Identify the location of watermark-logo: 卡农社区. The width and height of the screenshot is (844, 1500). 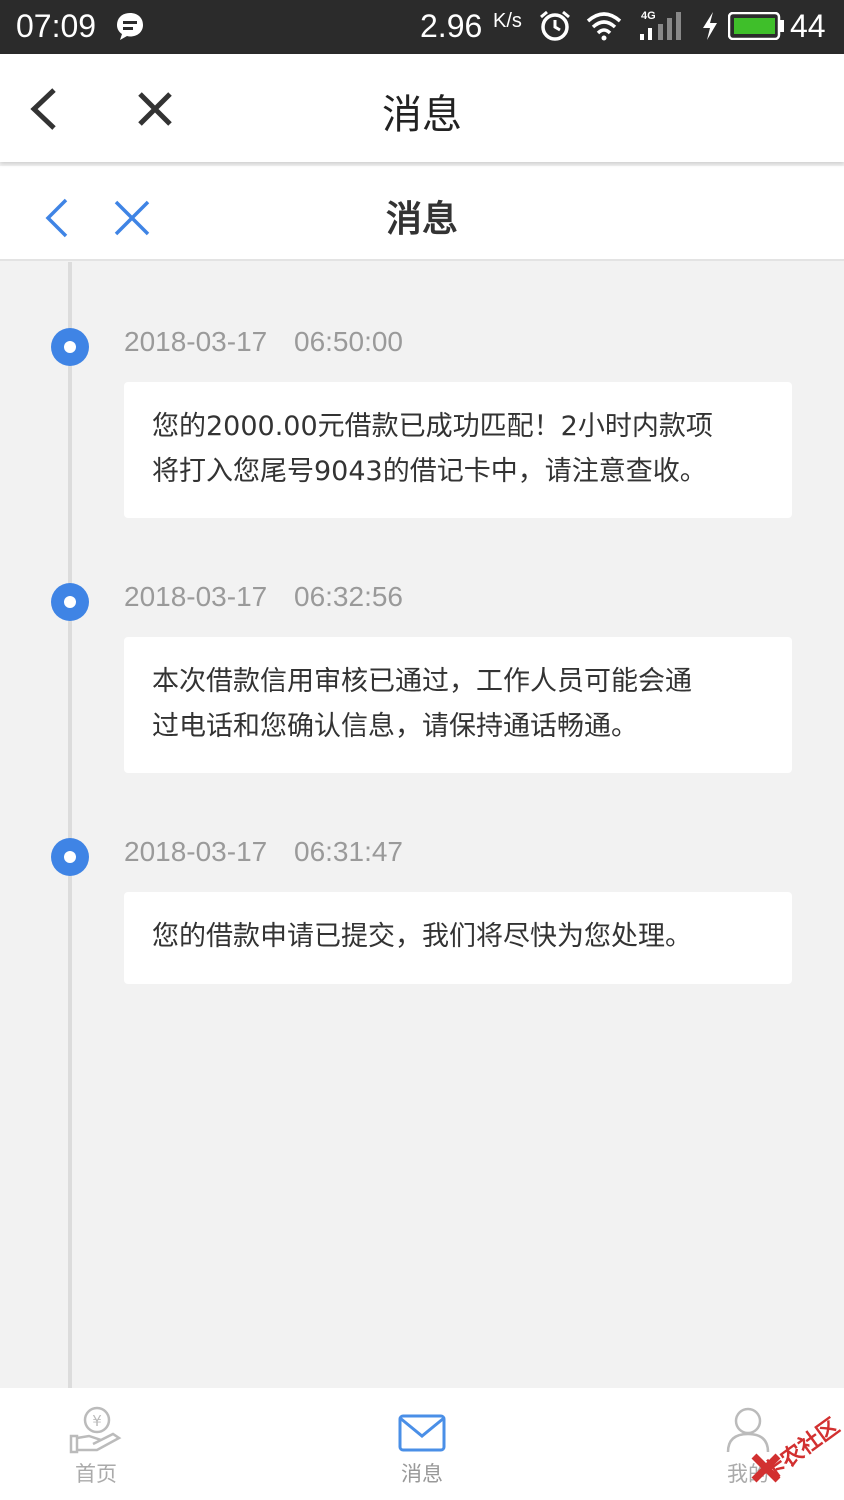
(793, 1449).